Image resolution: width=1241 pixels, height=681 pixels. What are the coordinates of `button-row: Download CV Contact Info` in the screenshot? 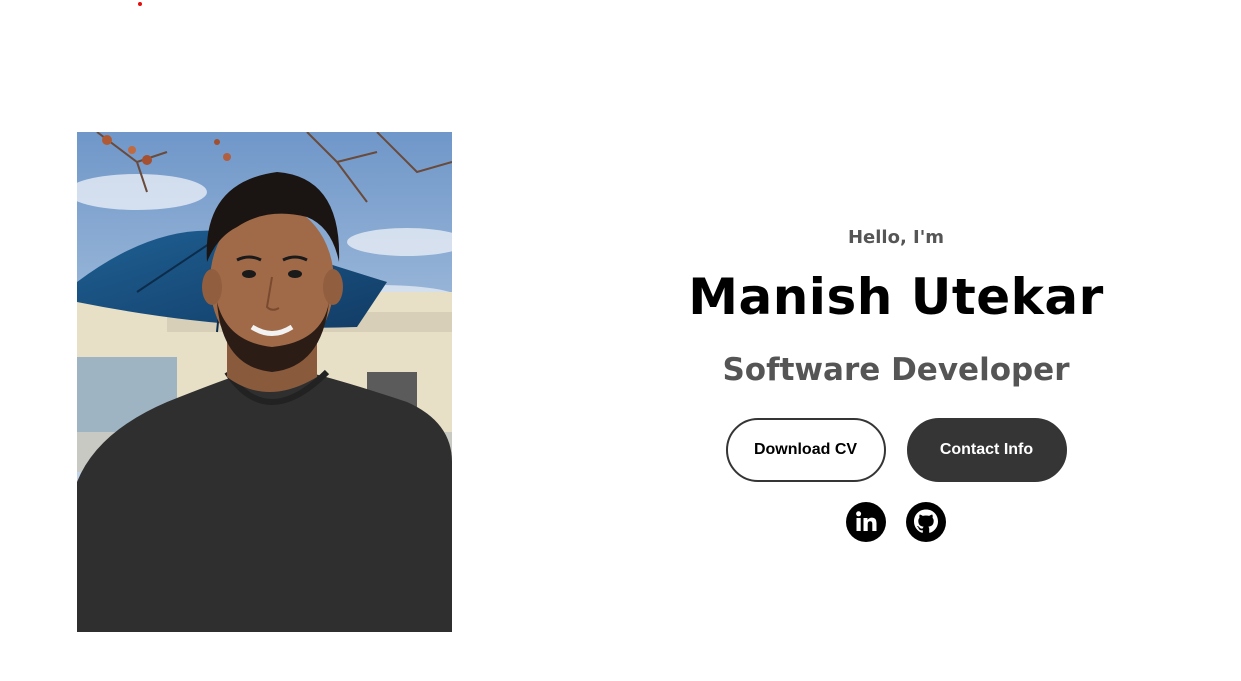 It's located at (896, 450).